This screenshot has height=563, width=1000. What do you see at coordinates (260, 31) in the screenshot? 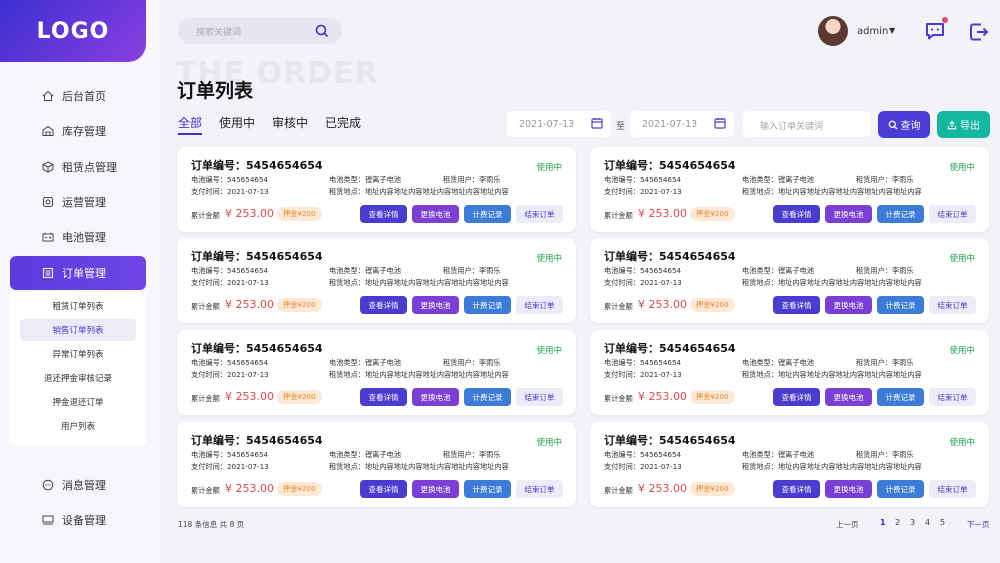
I see `search-input: 搜索关键词` at bounding box center [260, 31].